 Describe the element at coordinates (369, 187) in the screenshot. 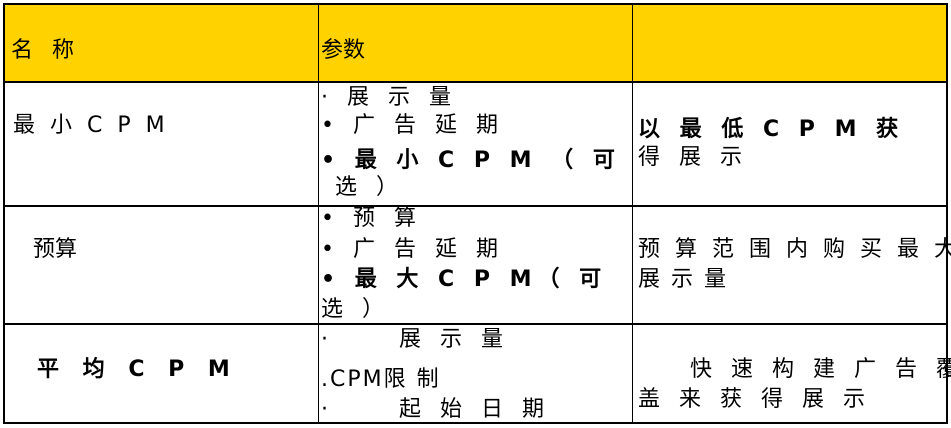

I see `row-1-param: 选 ）` at that location.